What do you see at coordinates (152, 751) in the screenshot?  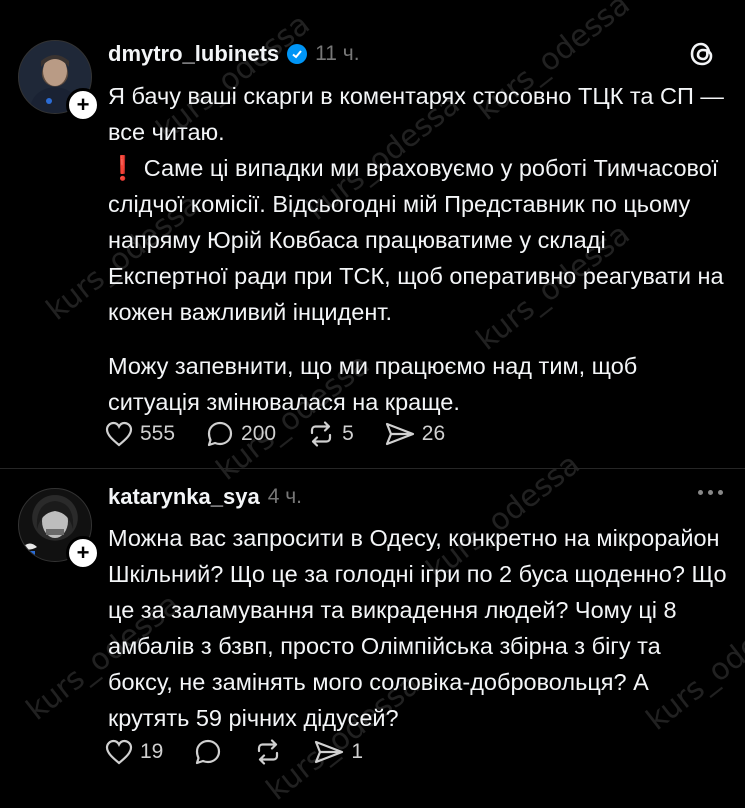 I see `like-count: 19` at bounding box center [152, 751].